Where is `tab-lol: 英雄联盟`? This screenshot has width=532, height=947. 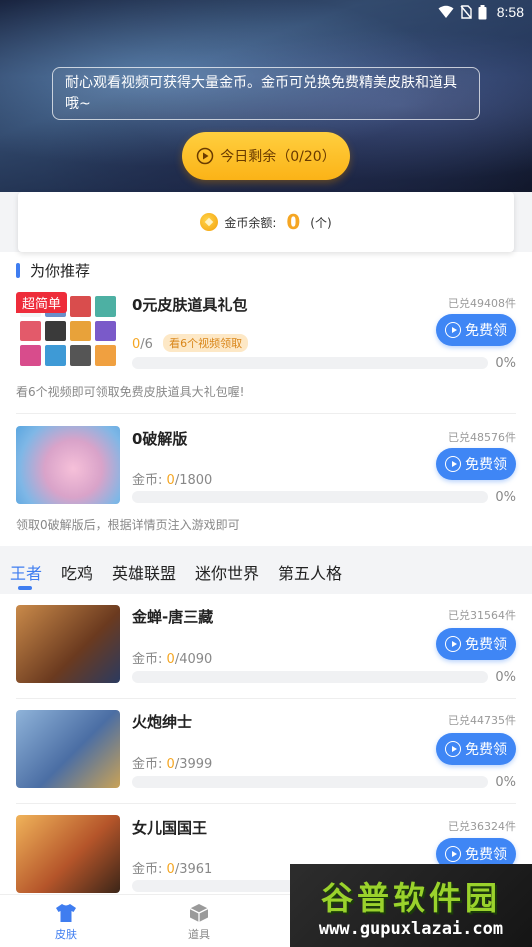
tab-lol: 英雄联盟 is located at coordinates (144, 572).